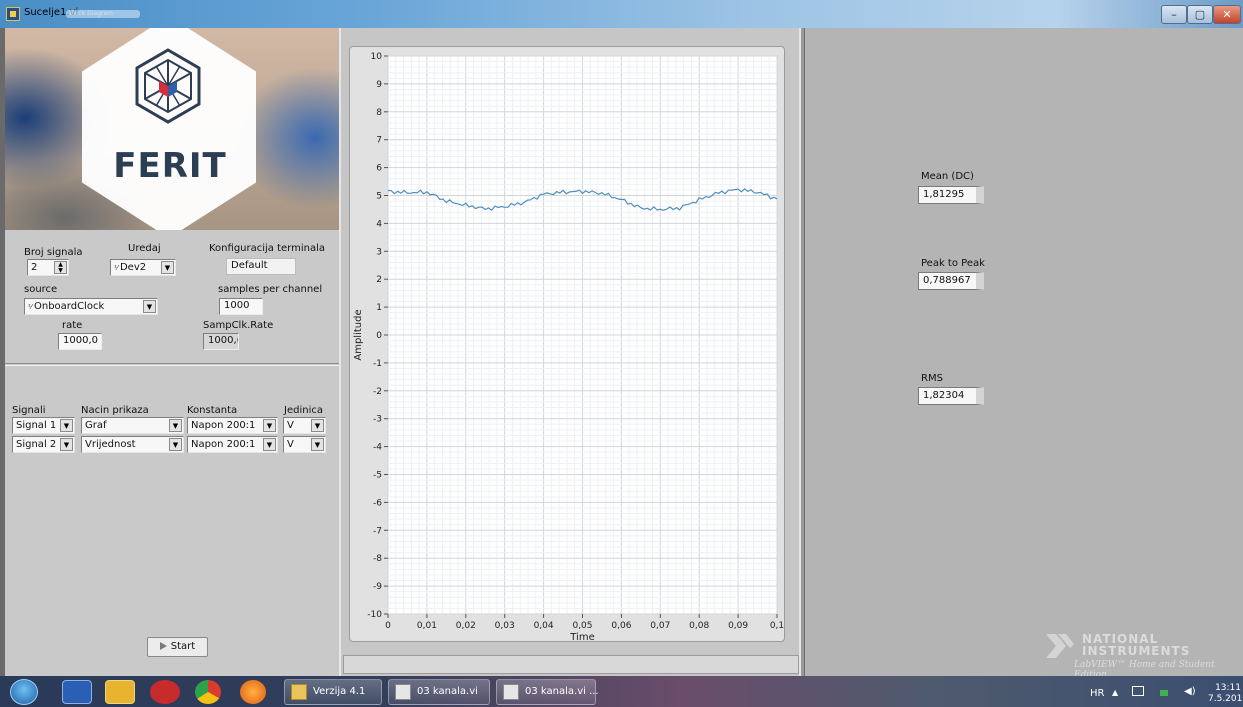  I want to click on clock-time: 13:11, so click(1228, 688).